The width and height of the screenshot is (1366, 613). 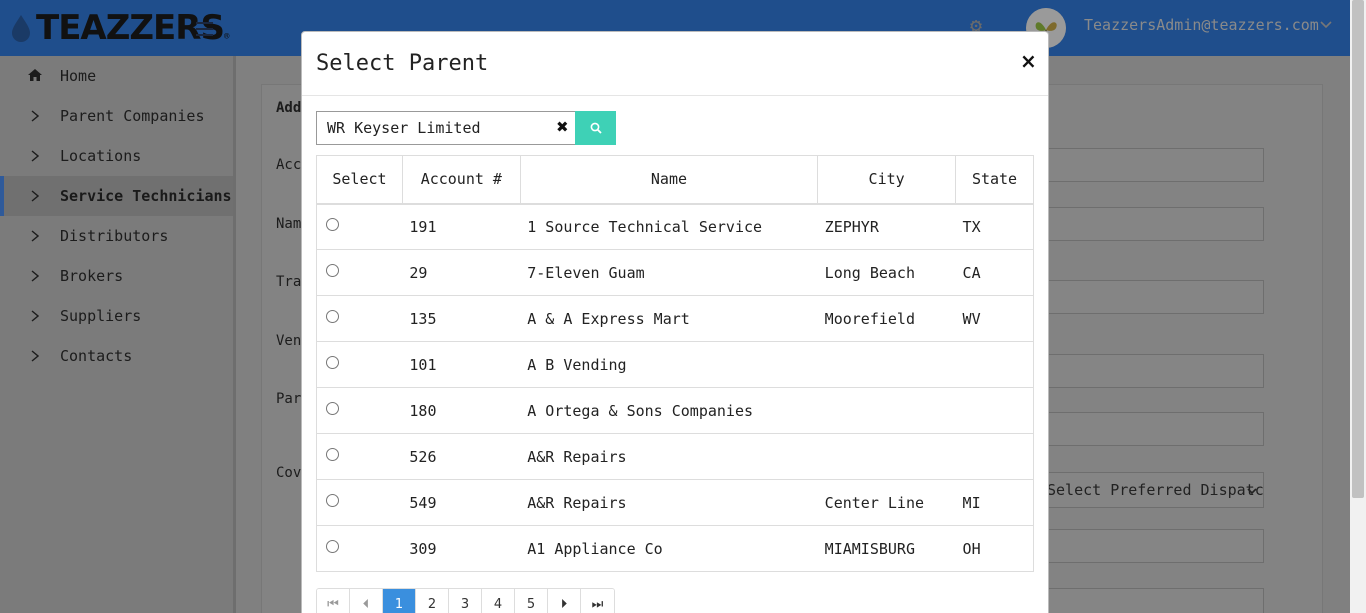 I want to click on sidebar-item-label: Service Technicians, so click(x=146, y=196).